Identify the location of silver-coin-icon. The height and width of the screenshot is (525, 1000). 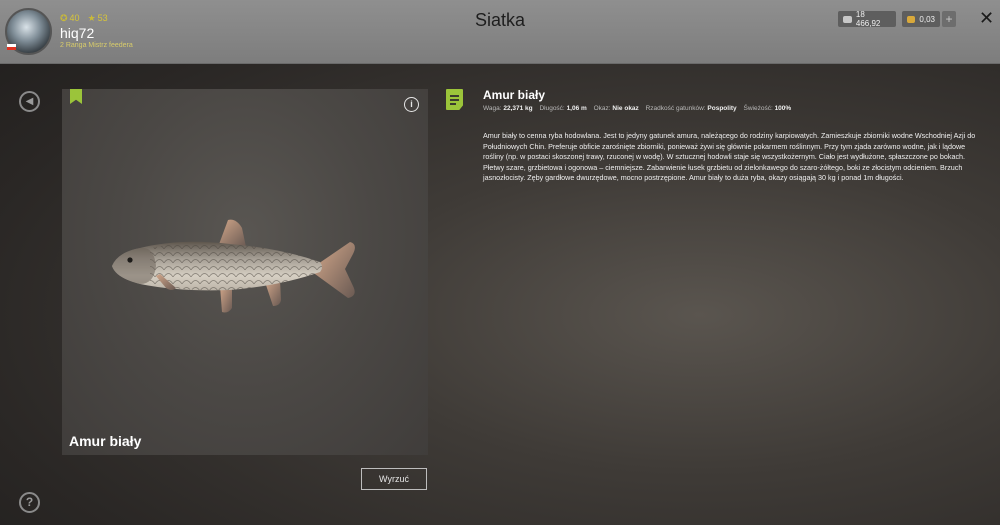
(847, 19).